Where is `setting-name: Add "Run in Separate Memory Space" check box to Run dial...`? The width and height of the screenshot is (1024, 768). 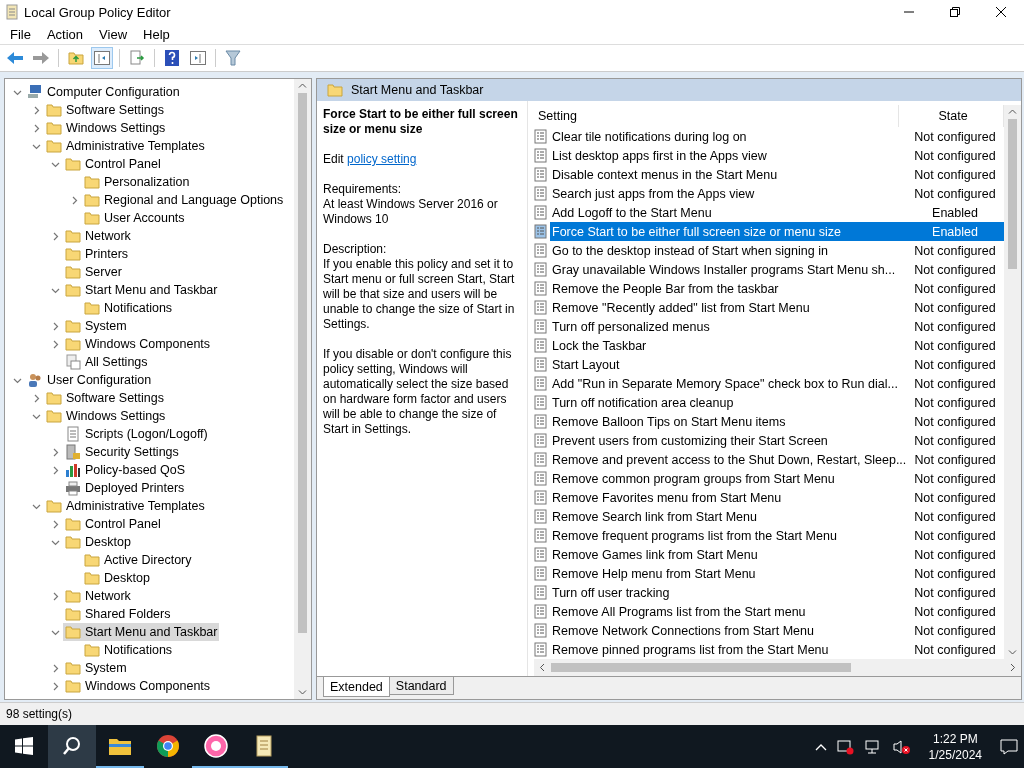 setting-name: Add "Run in Separate Memory Space" check box to Run dial... is located at coordinates (728, 383).